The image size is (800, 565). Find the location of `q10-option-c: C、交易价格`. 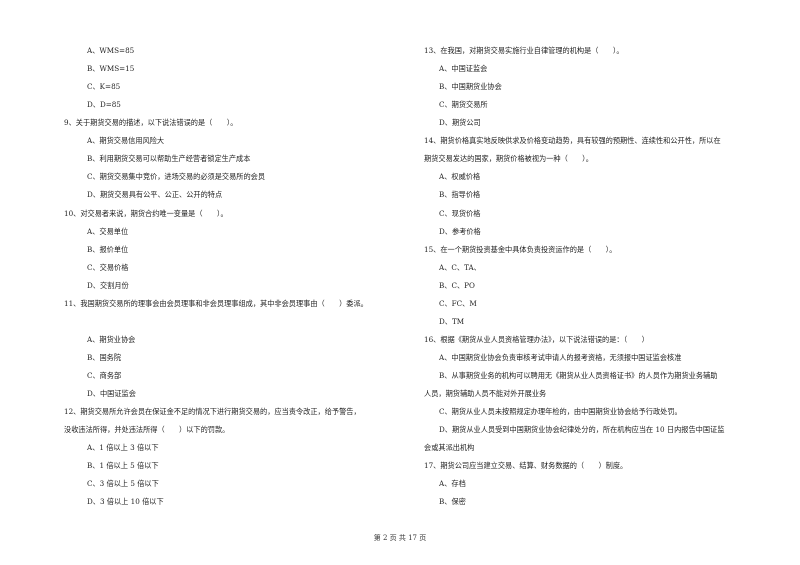

q10-option-c: C、交易价格 is located at coordinates (108, 267).